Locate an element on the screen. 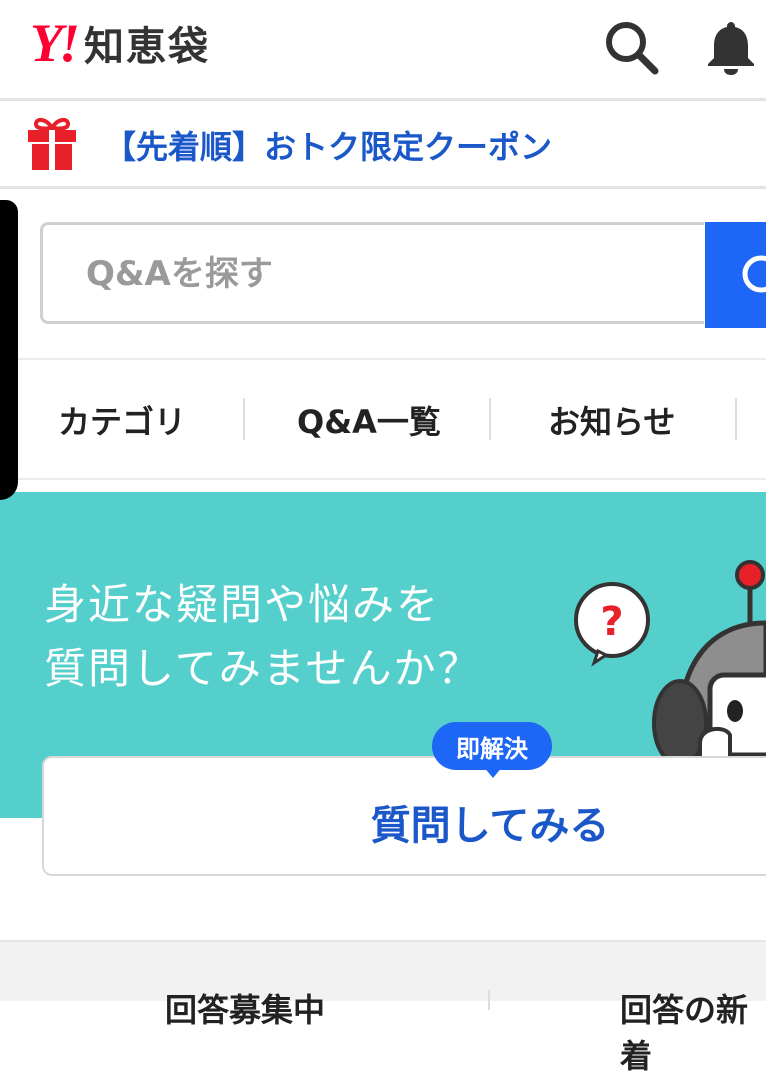 Image resolution: width=766 pixels, height=1077 pixels. hero-message: 身近な疑問や悩みを 質問してみませんか？ is located at coordinates (262, 637).